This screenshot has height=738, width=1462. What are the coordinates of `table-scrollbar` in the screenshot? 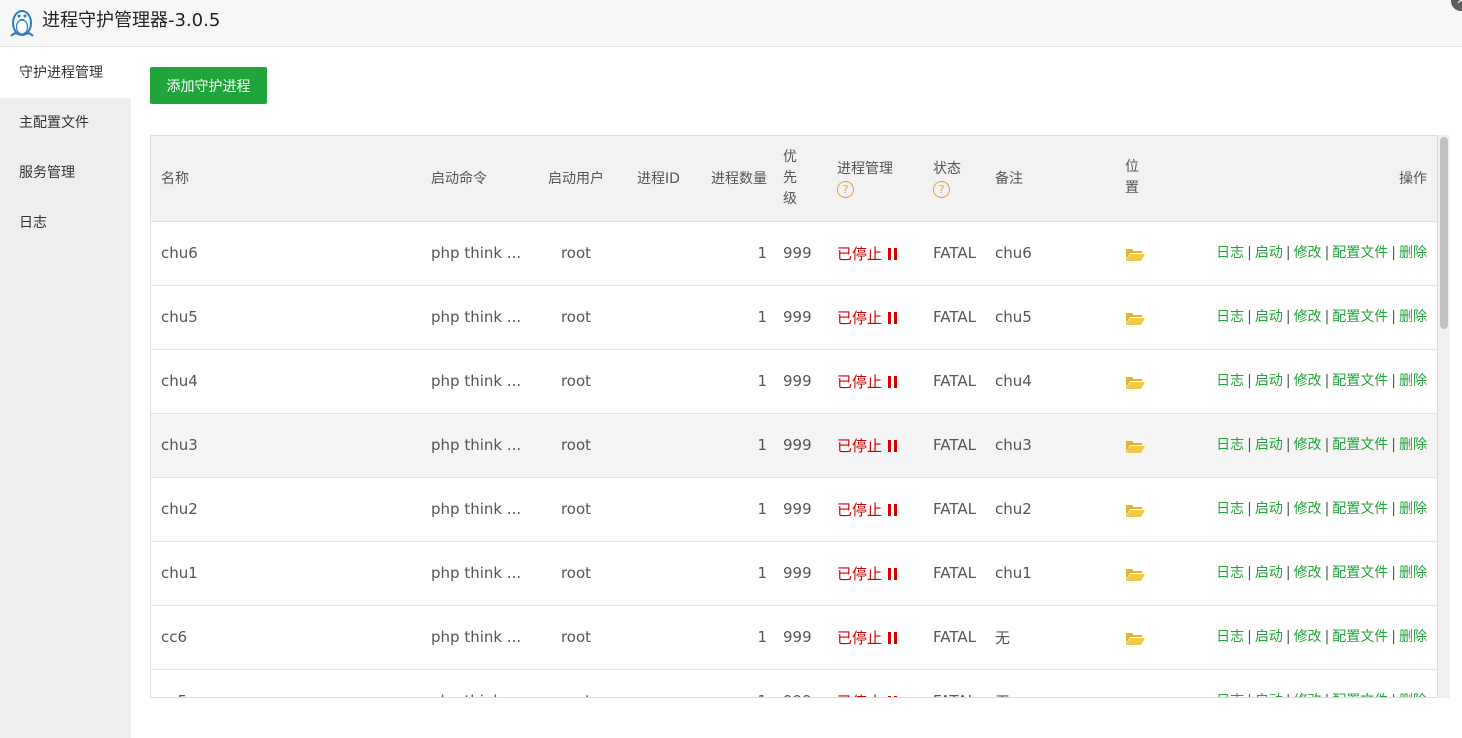 It's located at (1444, 416).